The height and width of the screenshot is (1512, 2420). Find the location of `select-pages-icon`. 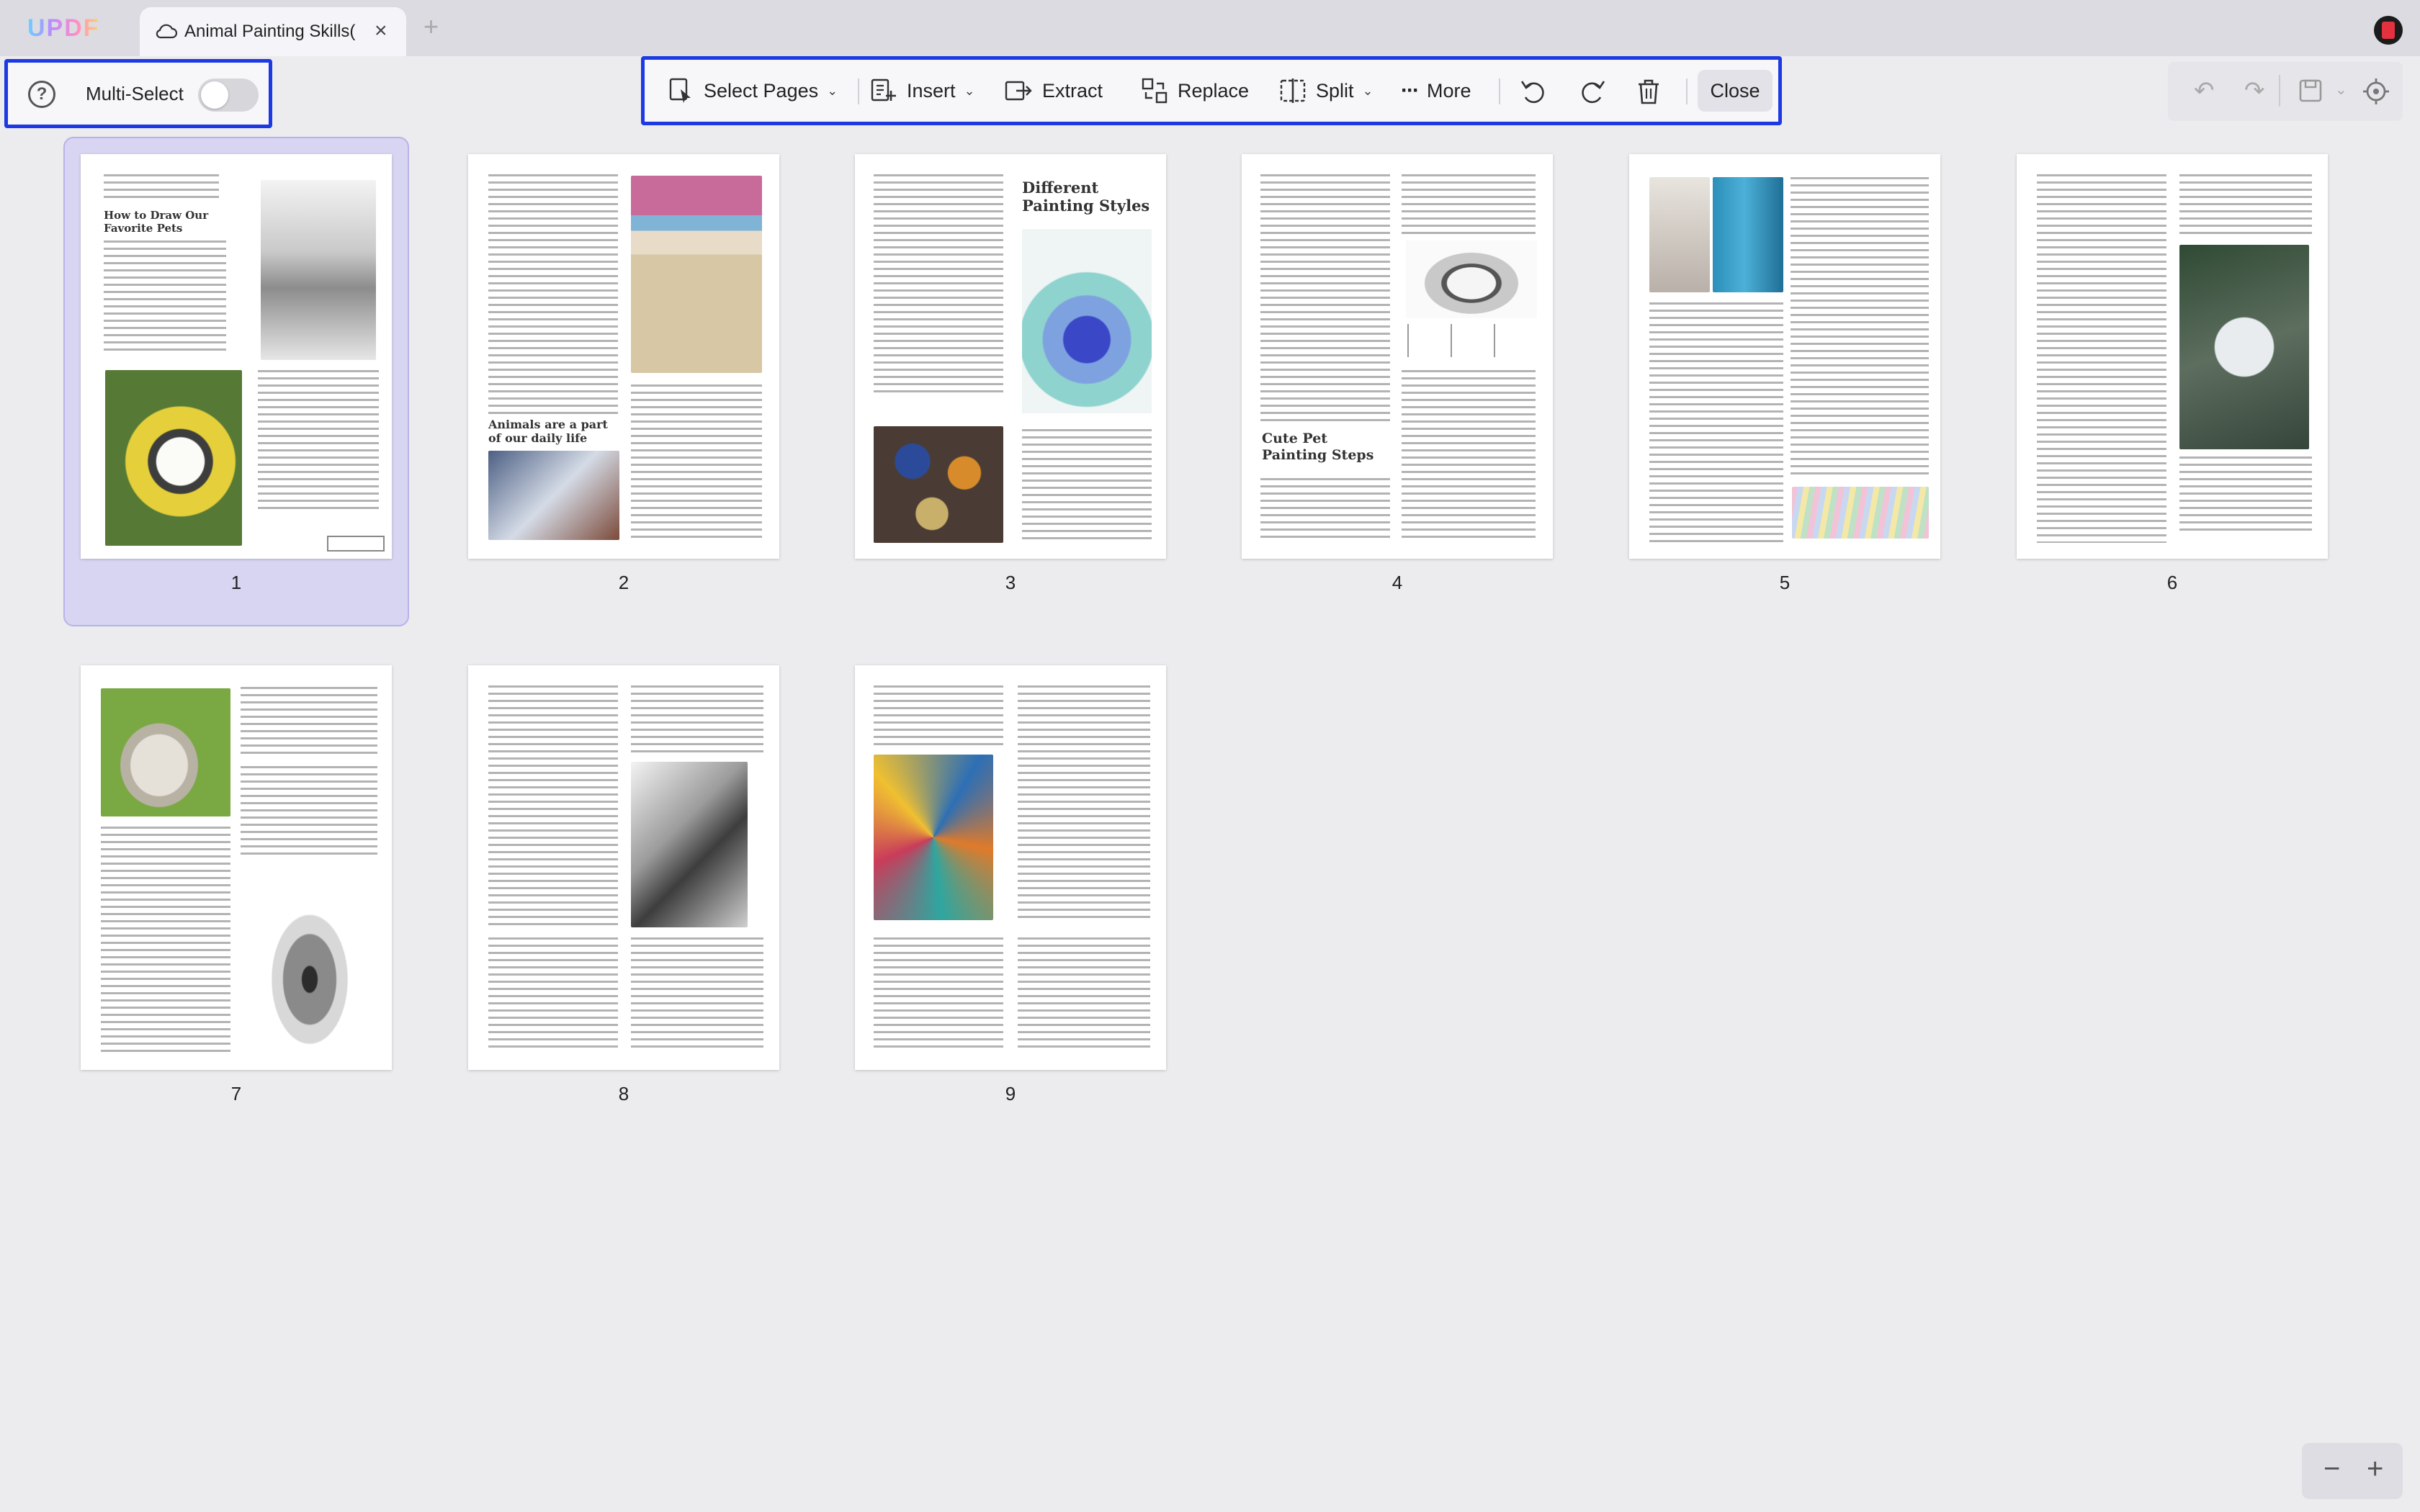

select-pages-icon is located at coordinates (680, 90).